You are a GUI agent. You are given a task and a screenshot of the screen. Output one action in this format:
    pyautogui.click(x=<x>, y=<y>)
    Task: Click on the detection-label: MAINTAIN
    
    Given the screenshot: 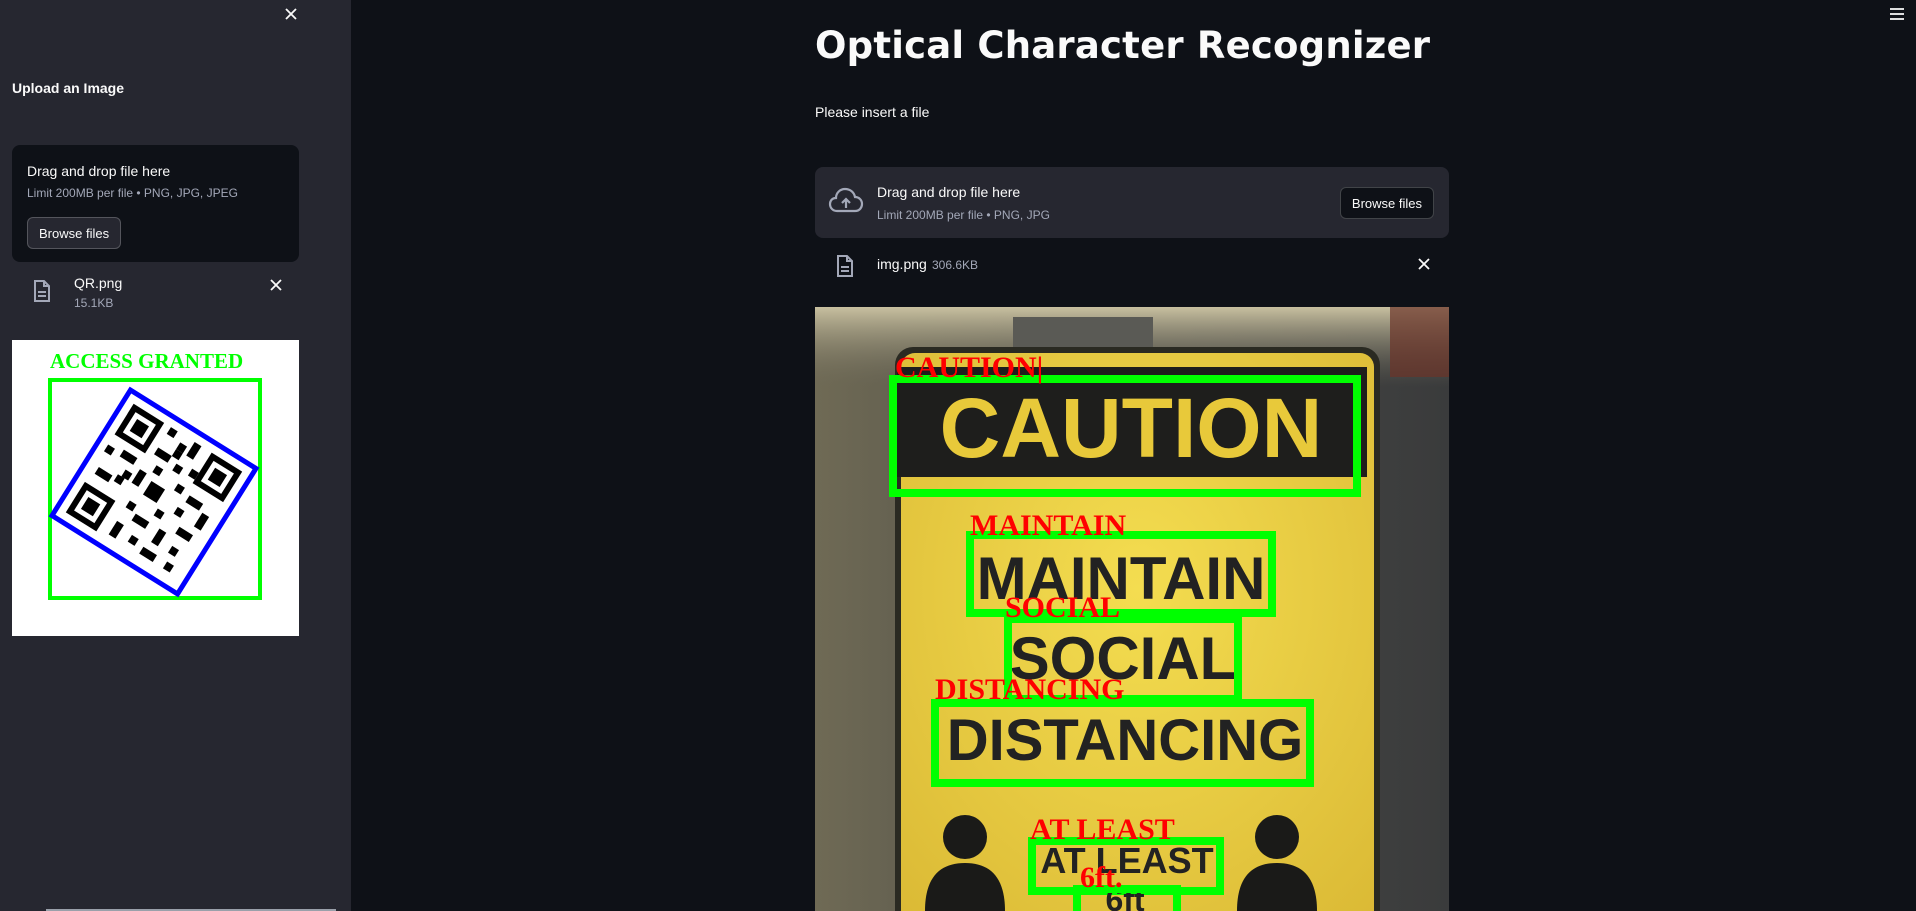 What is the action you would take?
    pyautogui.click(x=1048, y=525)
    